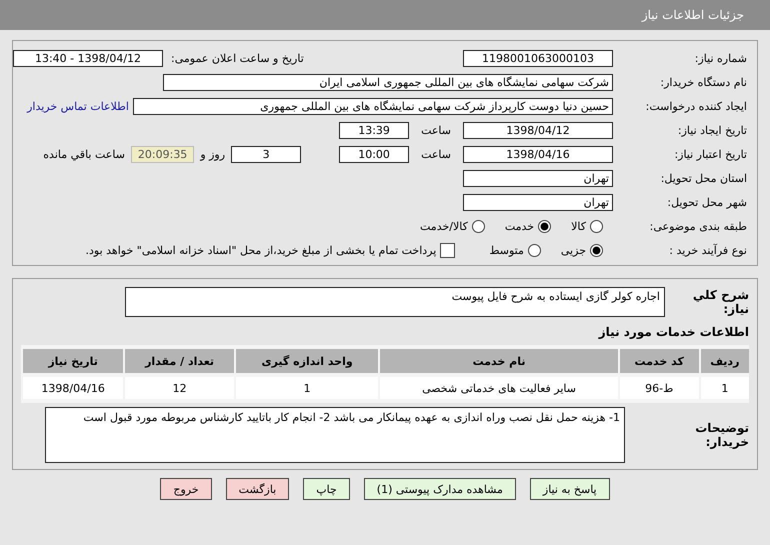  I want to click on field-label: شرح کلي نیاز:, so click(720, 302).